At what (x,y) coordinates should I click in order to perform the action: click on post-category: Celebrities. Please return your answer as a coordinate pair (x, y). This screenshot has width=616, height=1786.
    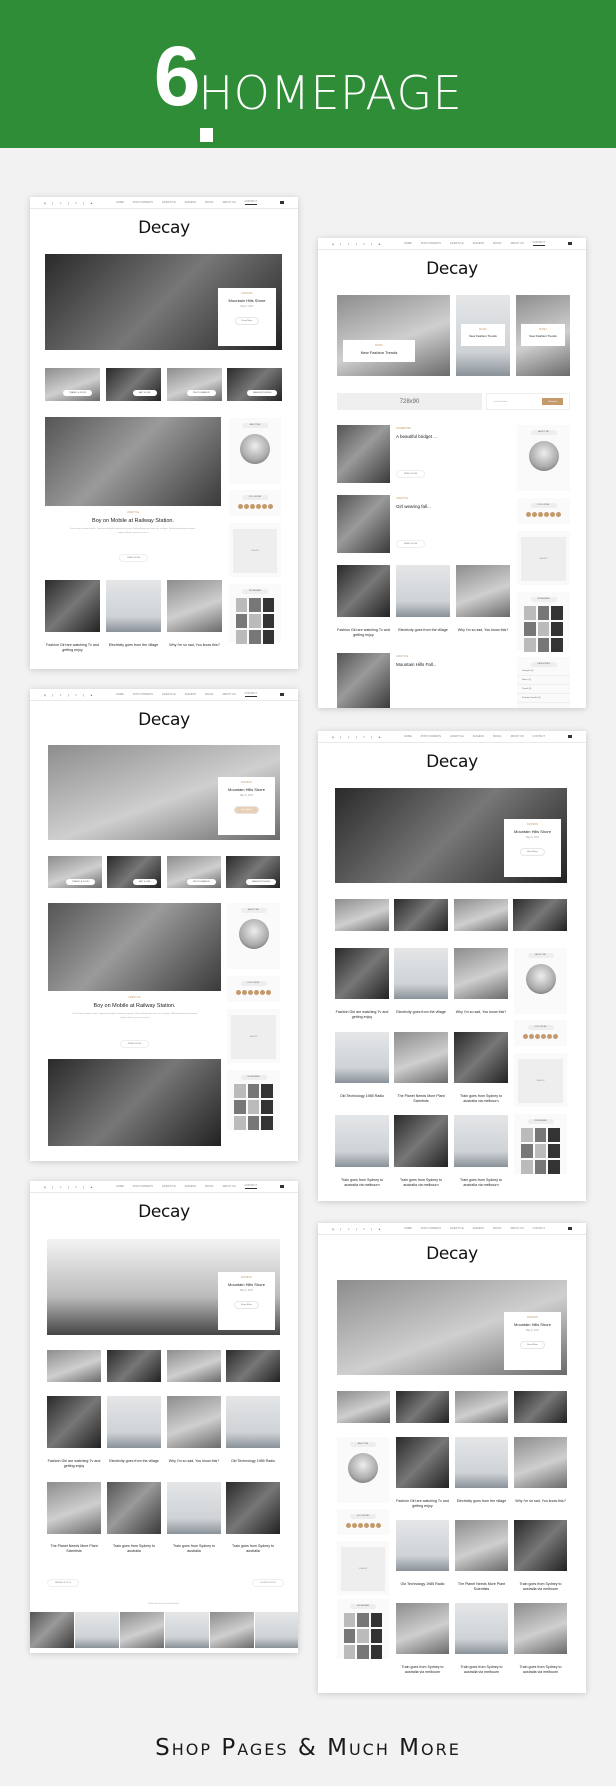
    Looking at the image, I should click on (403, 429).